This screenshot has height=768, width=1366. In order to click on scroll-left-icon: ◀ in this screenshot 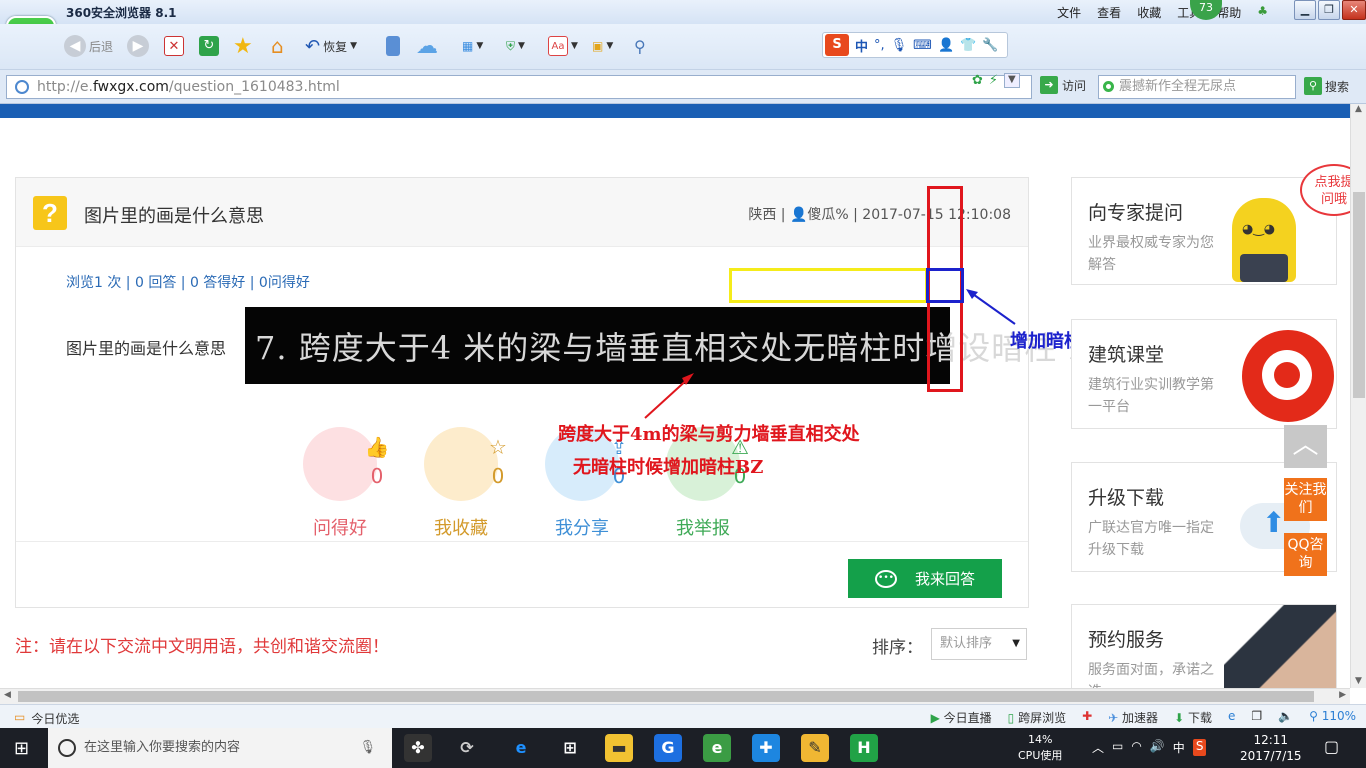, I will do `click(7, 695)`.